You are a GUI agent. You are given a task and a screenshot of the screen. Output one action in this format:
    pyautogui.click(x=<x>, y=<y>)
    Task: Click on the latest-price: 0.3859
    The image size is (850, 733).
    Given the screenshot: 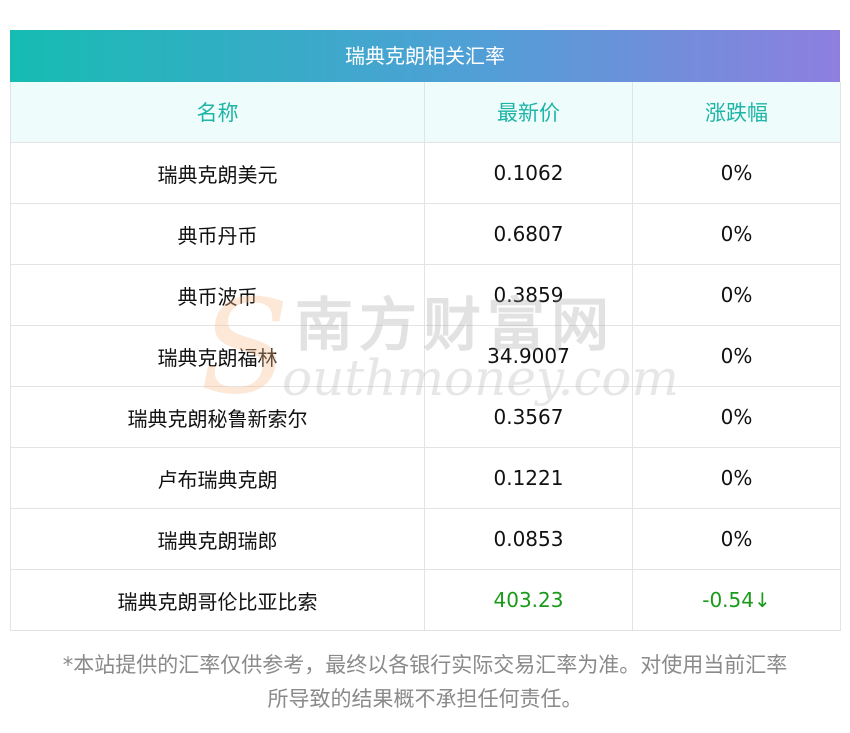 What is the action you would take?
    pyautogui.click(x=528, y=295)
    